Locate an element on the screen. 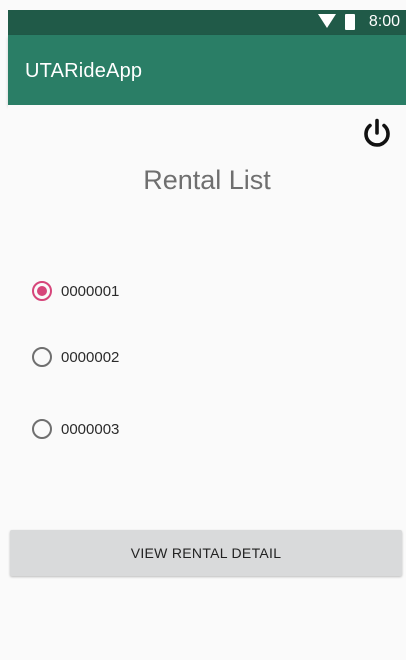 This screenshot has width=406, height=660. rental-radio-0000001: 0000001 is located at coordinates (75, 291).